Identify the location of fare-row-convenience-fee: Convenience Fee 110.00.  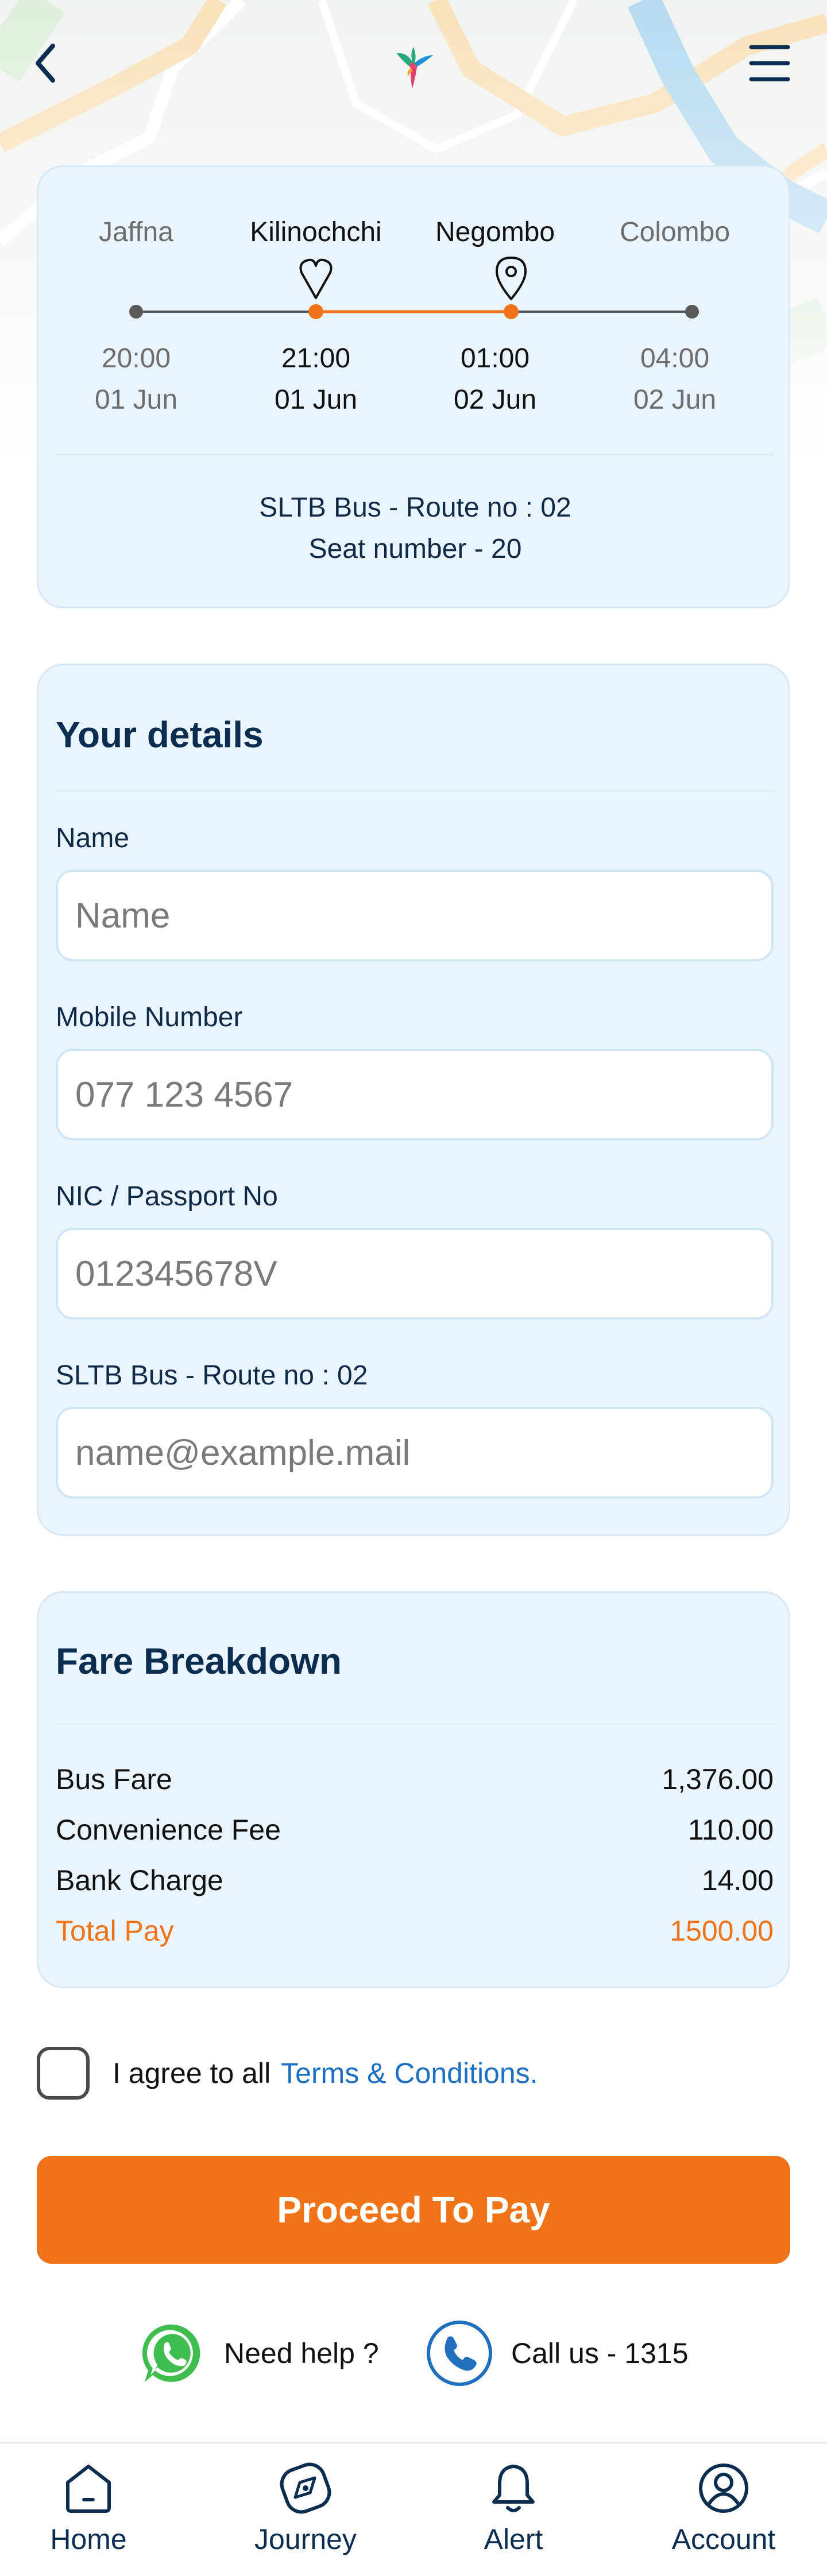
(415, 1829).